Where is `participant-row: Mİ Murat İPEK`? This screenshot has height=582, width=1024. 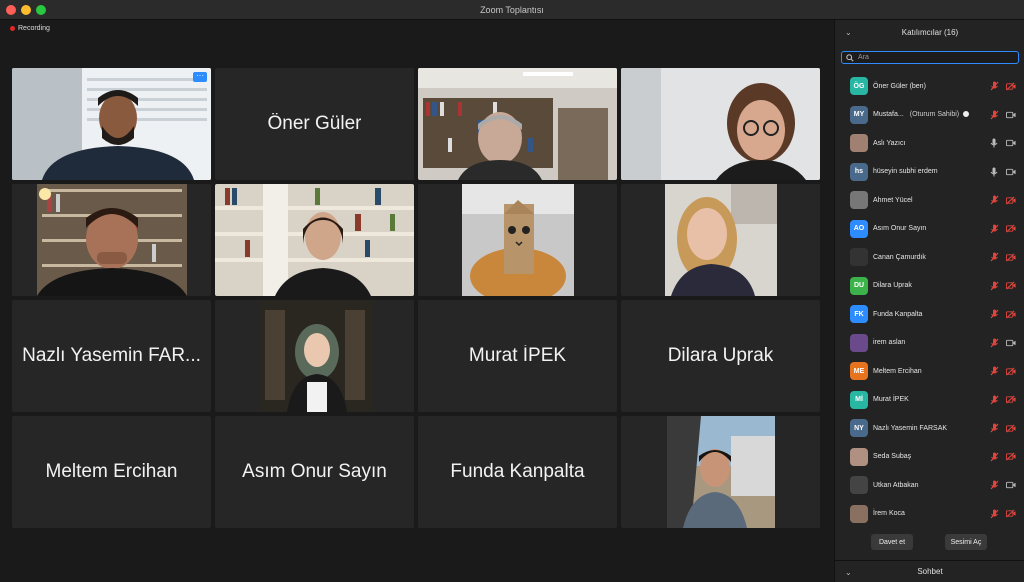 participant-row: Mİ Murat İPEK is located at coordinates (929, 400).